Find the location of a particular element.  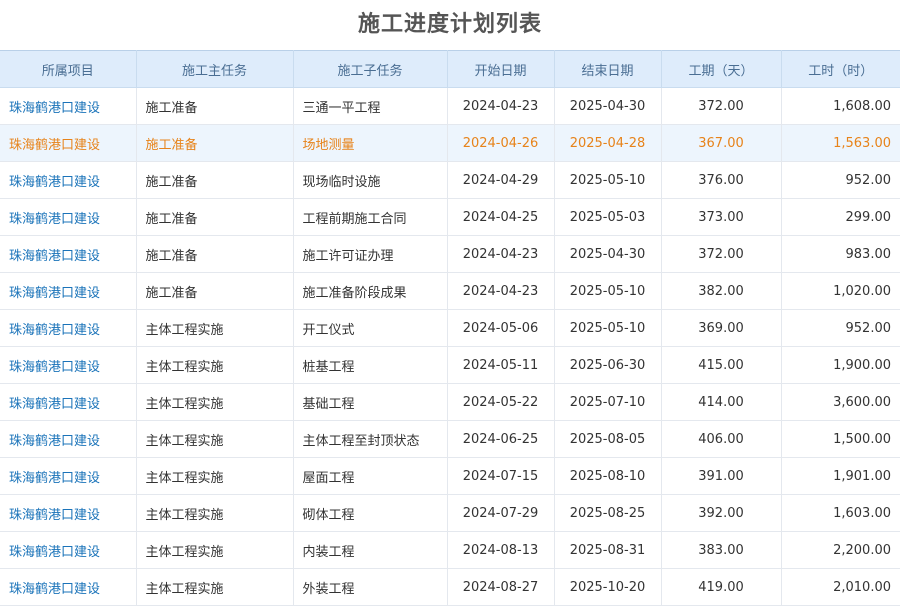

cell-duration-days: 414.00 is located at coordinates (721, 402).